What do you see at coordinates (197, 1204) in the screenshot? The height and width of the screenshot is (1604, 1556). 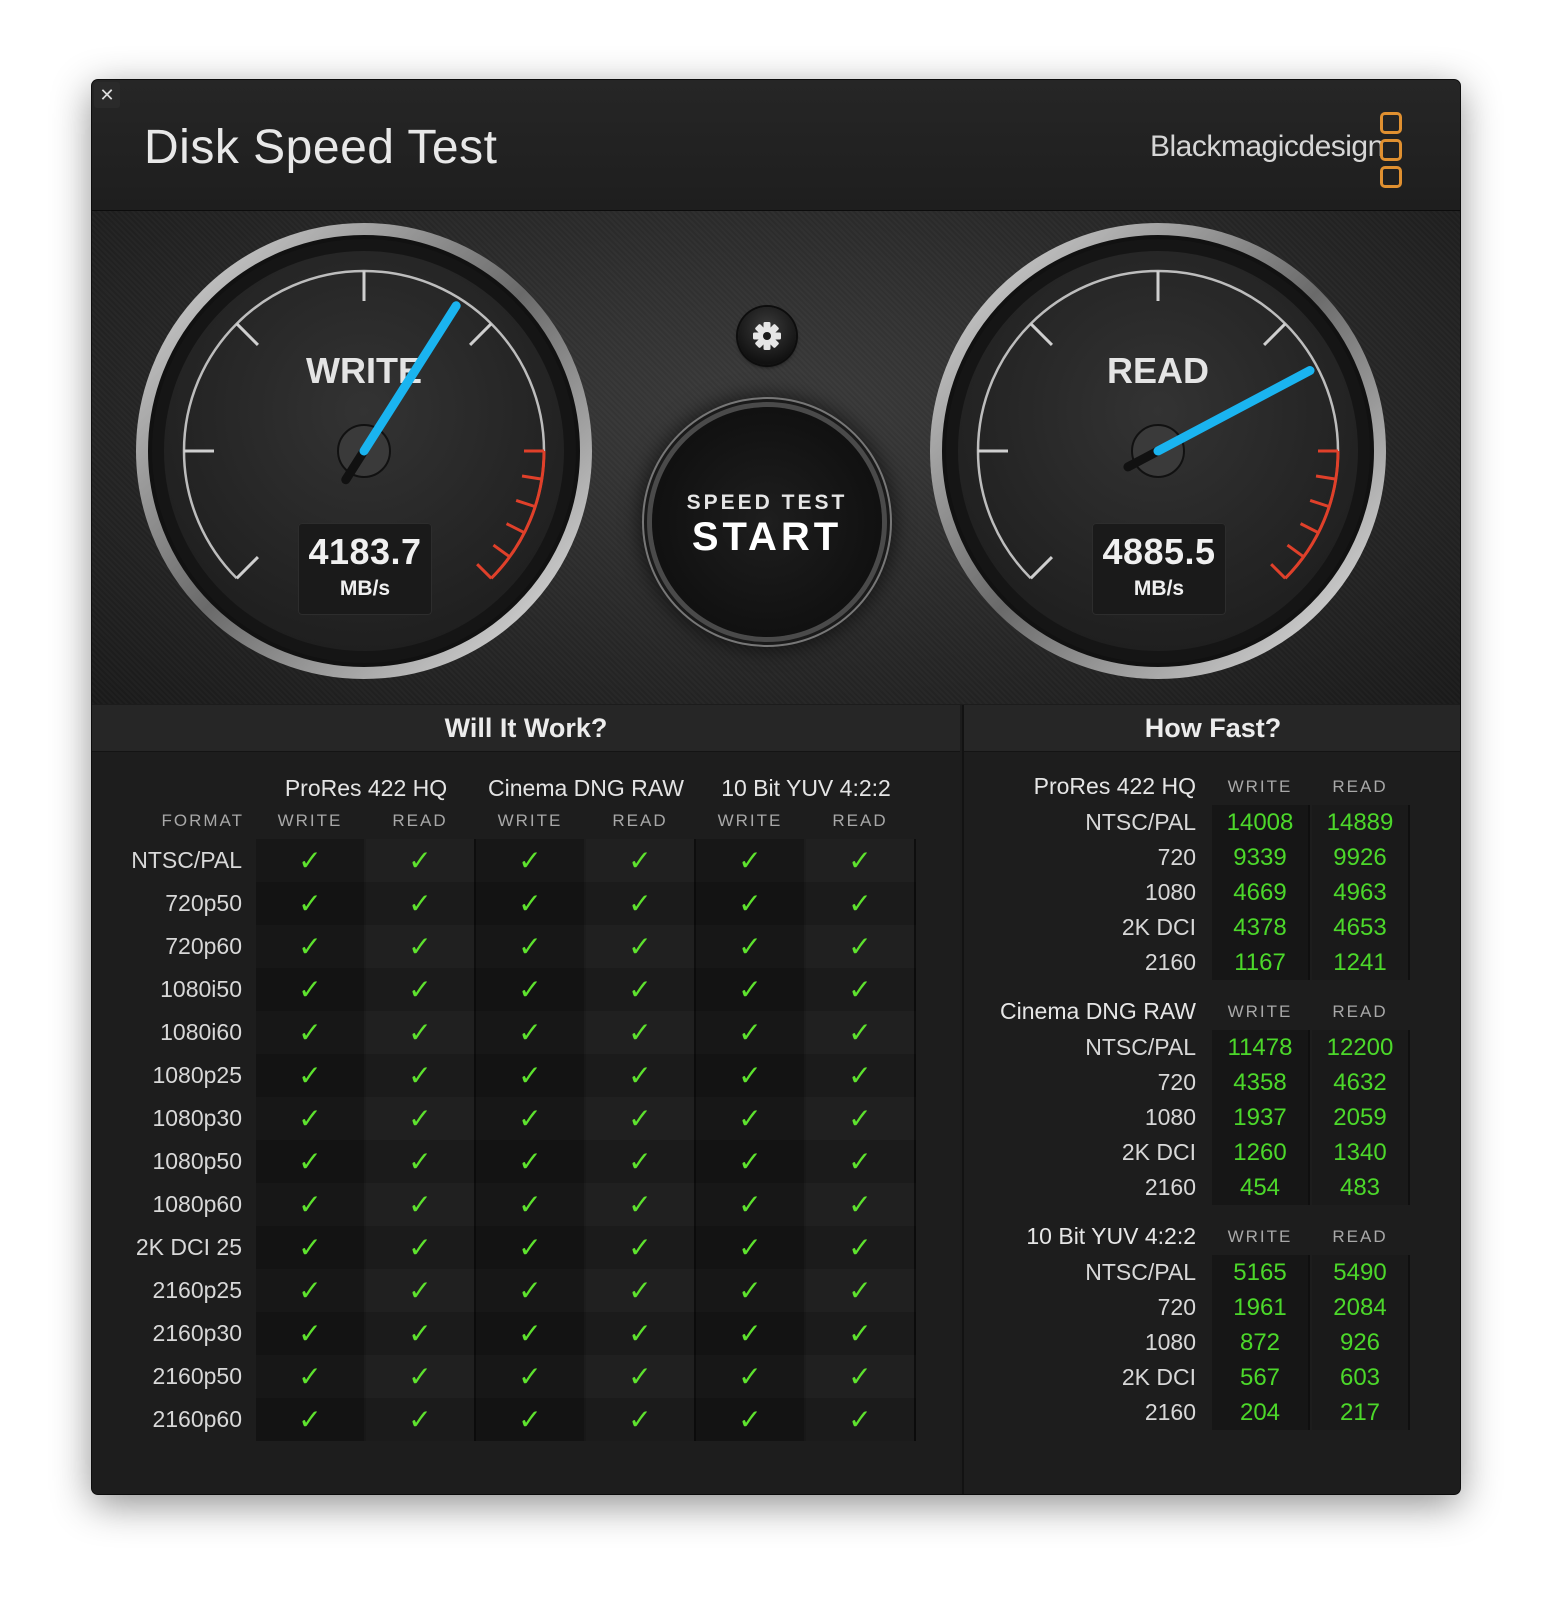 I see `format-label: 1080p60` at bounding box center [197, 1204].